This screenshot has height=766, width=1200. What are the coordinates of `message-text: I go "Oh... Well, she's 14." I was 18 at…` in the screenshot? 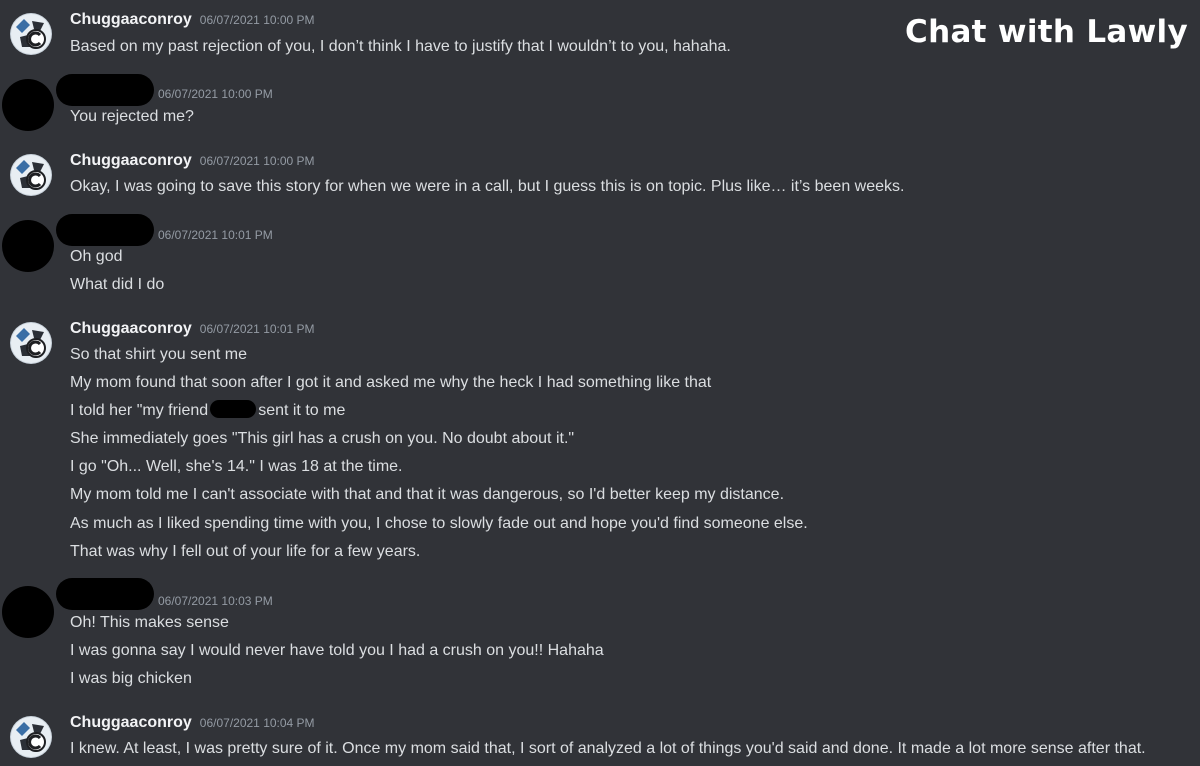 It's located at (236, 466).